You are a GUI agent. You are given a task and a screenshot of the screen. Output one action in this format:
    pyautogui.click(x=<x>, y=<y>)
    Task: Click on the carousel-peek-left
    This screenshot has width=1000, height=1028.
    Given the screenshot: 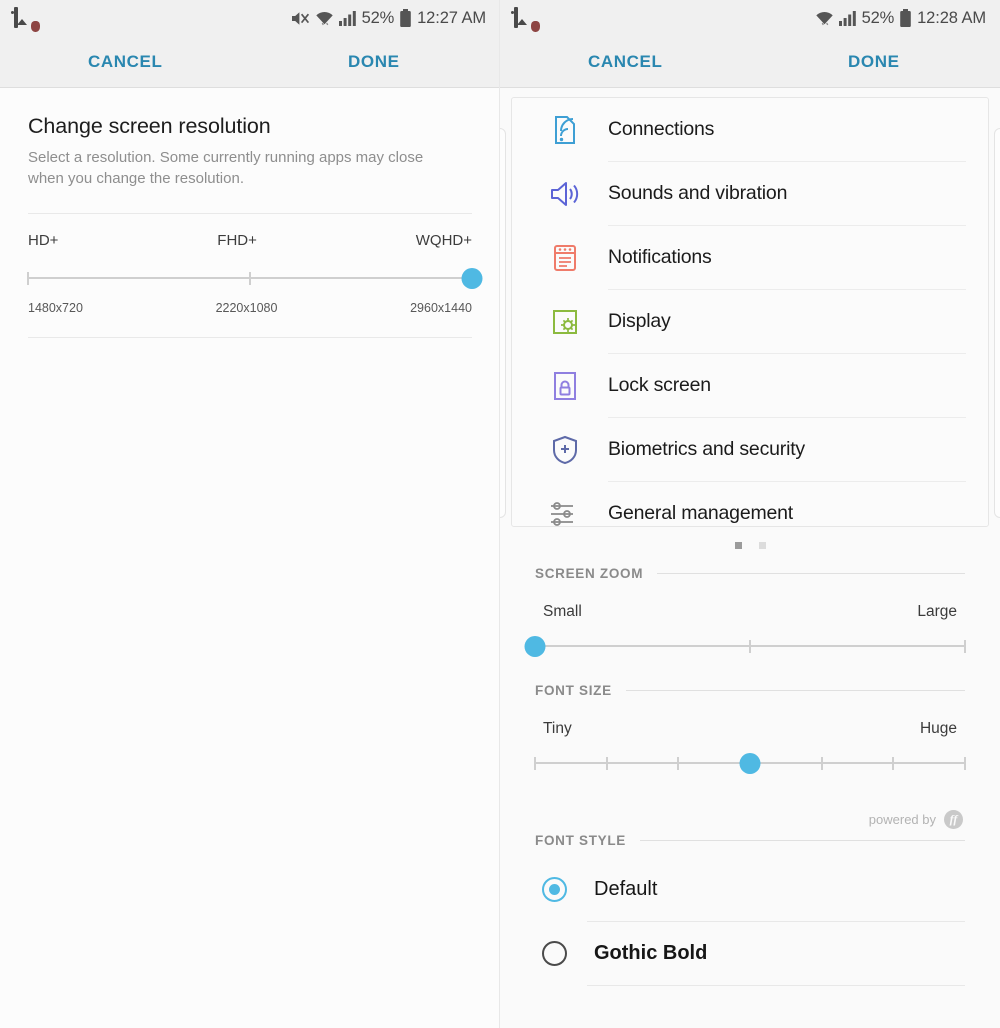 What is the action you would take?
    pyautogui.click(x=503, y=323)
    